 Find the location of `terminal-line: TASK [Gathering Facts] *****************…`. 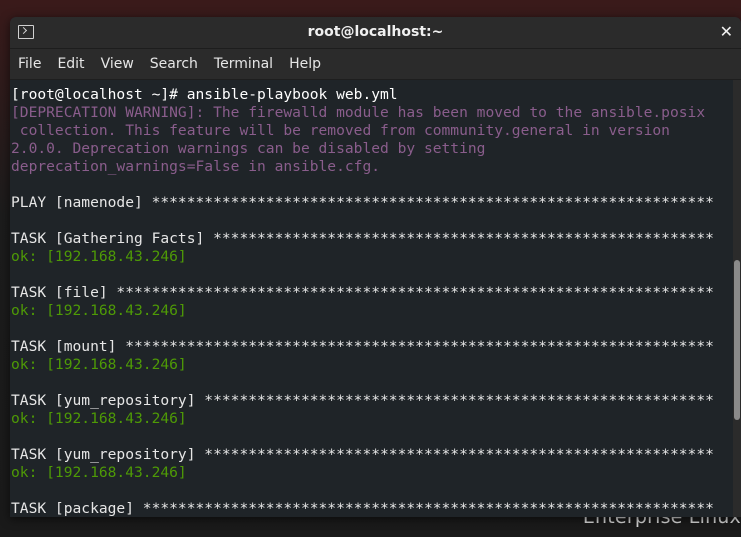

terminal-line: TASK [Gathering Facts] *****************… is located at coordinates (362, 238).